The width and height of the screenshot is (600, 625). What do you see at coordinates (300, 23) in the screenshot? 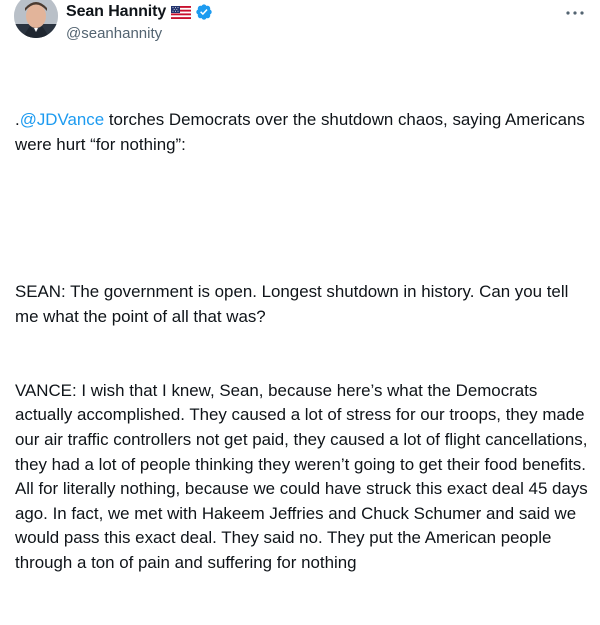
I see `tweet-header: Sean Hannity @seanhannity` at bounding box center [300, 23].